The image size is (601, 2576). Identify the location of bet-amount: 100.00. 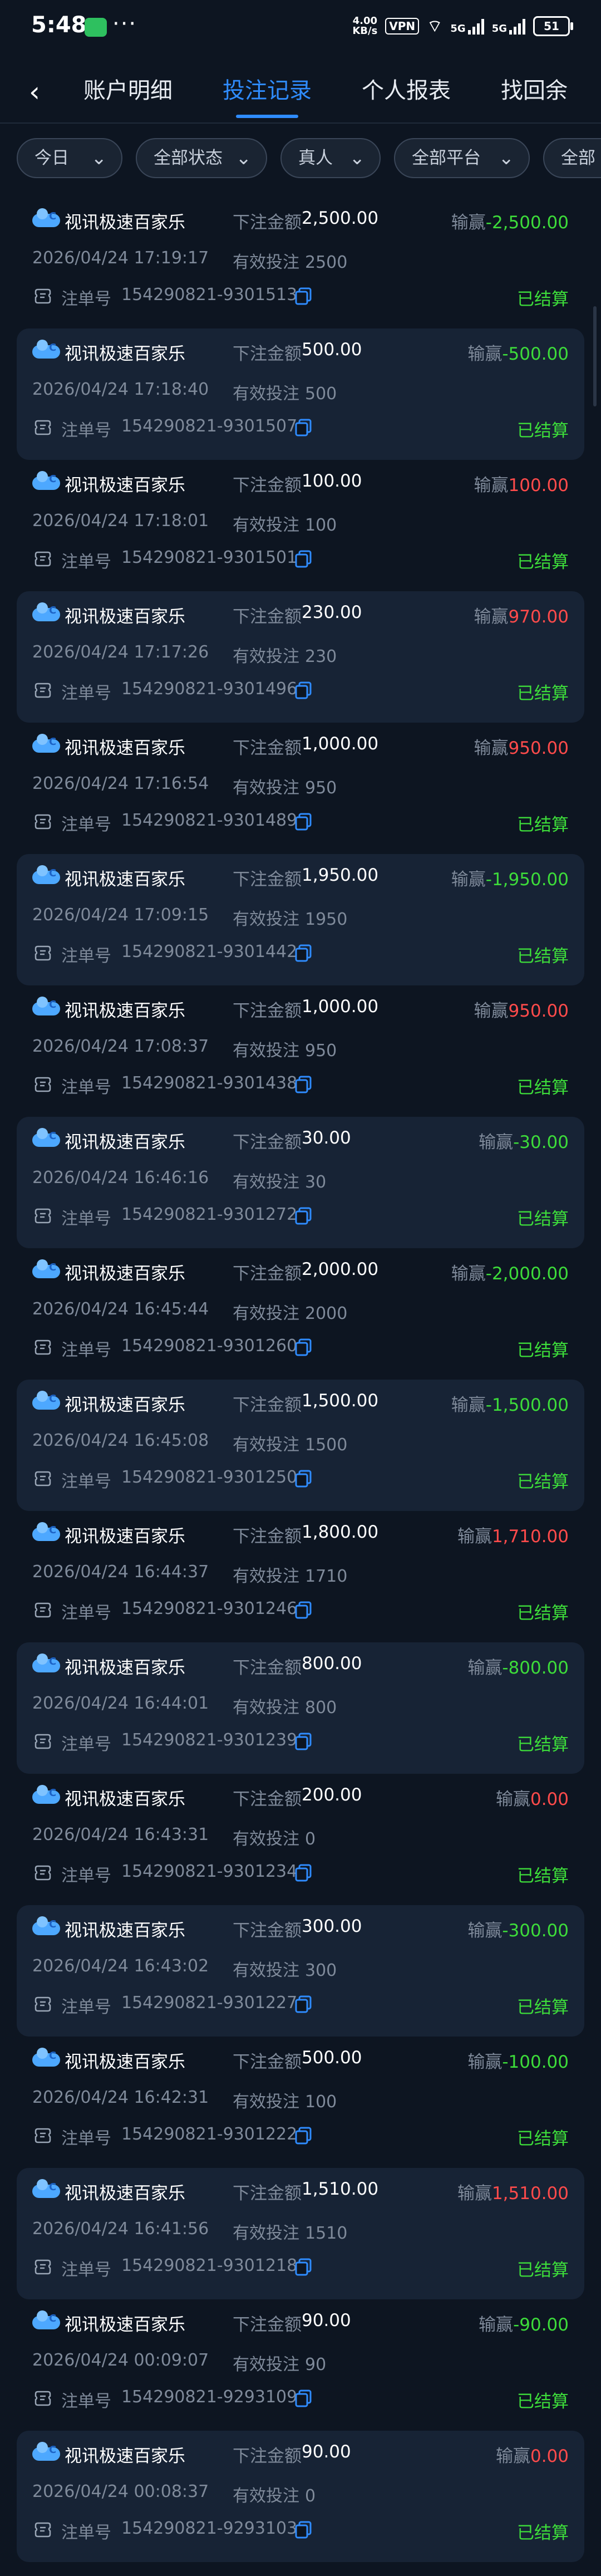
(332, 481).